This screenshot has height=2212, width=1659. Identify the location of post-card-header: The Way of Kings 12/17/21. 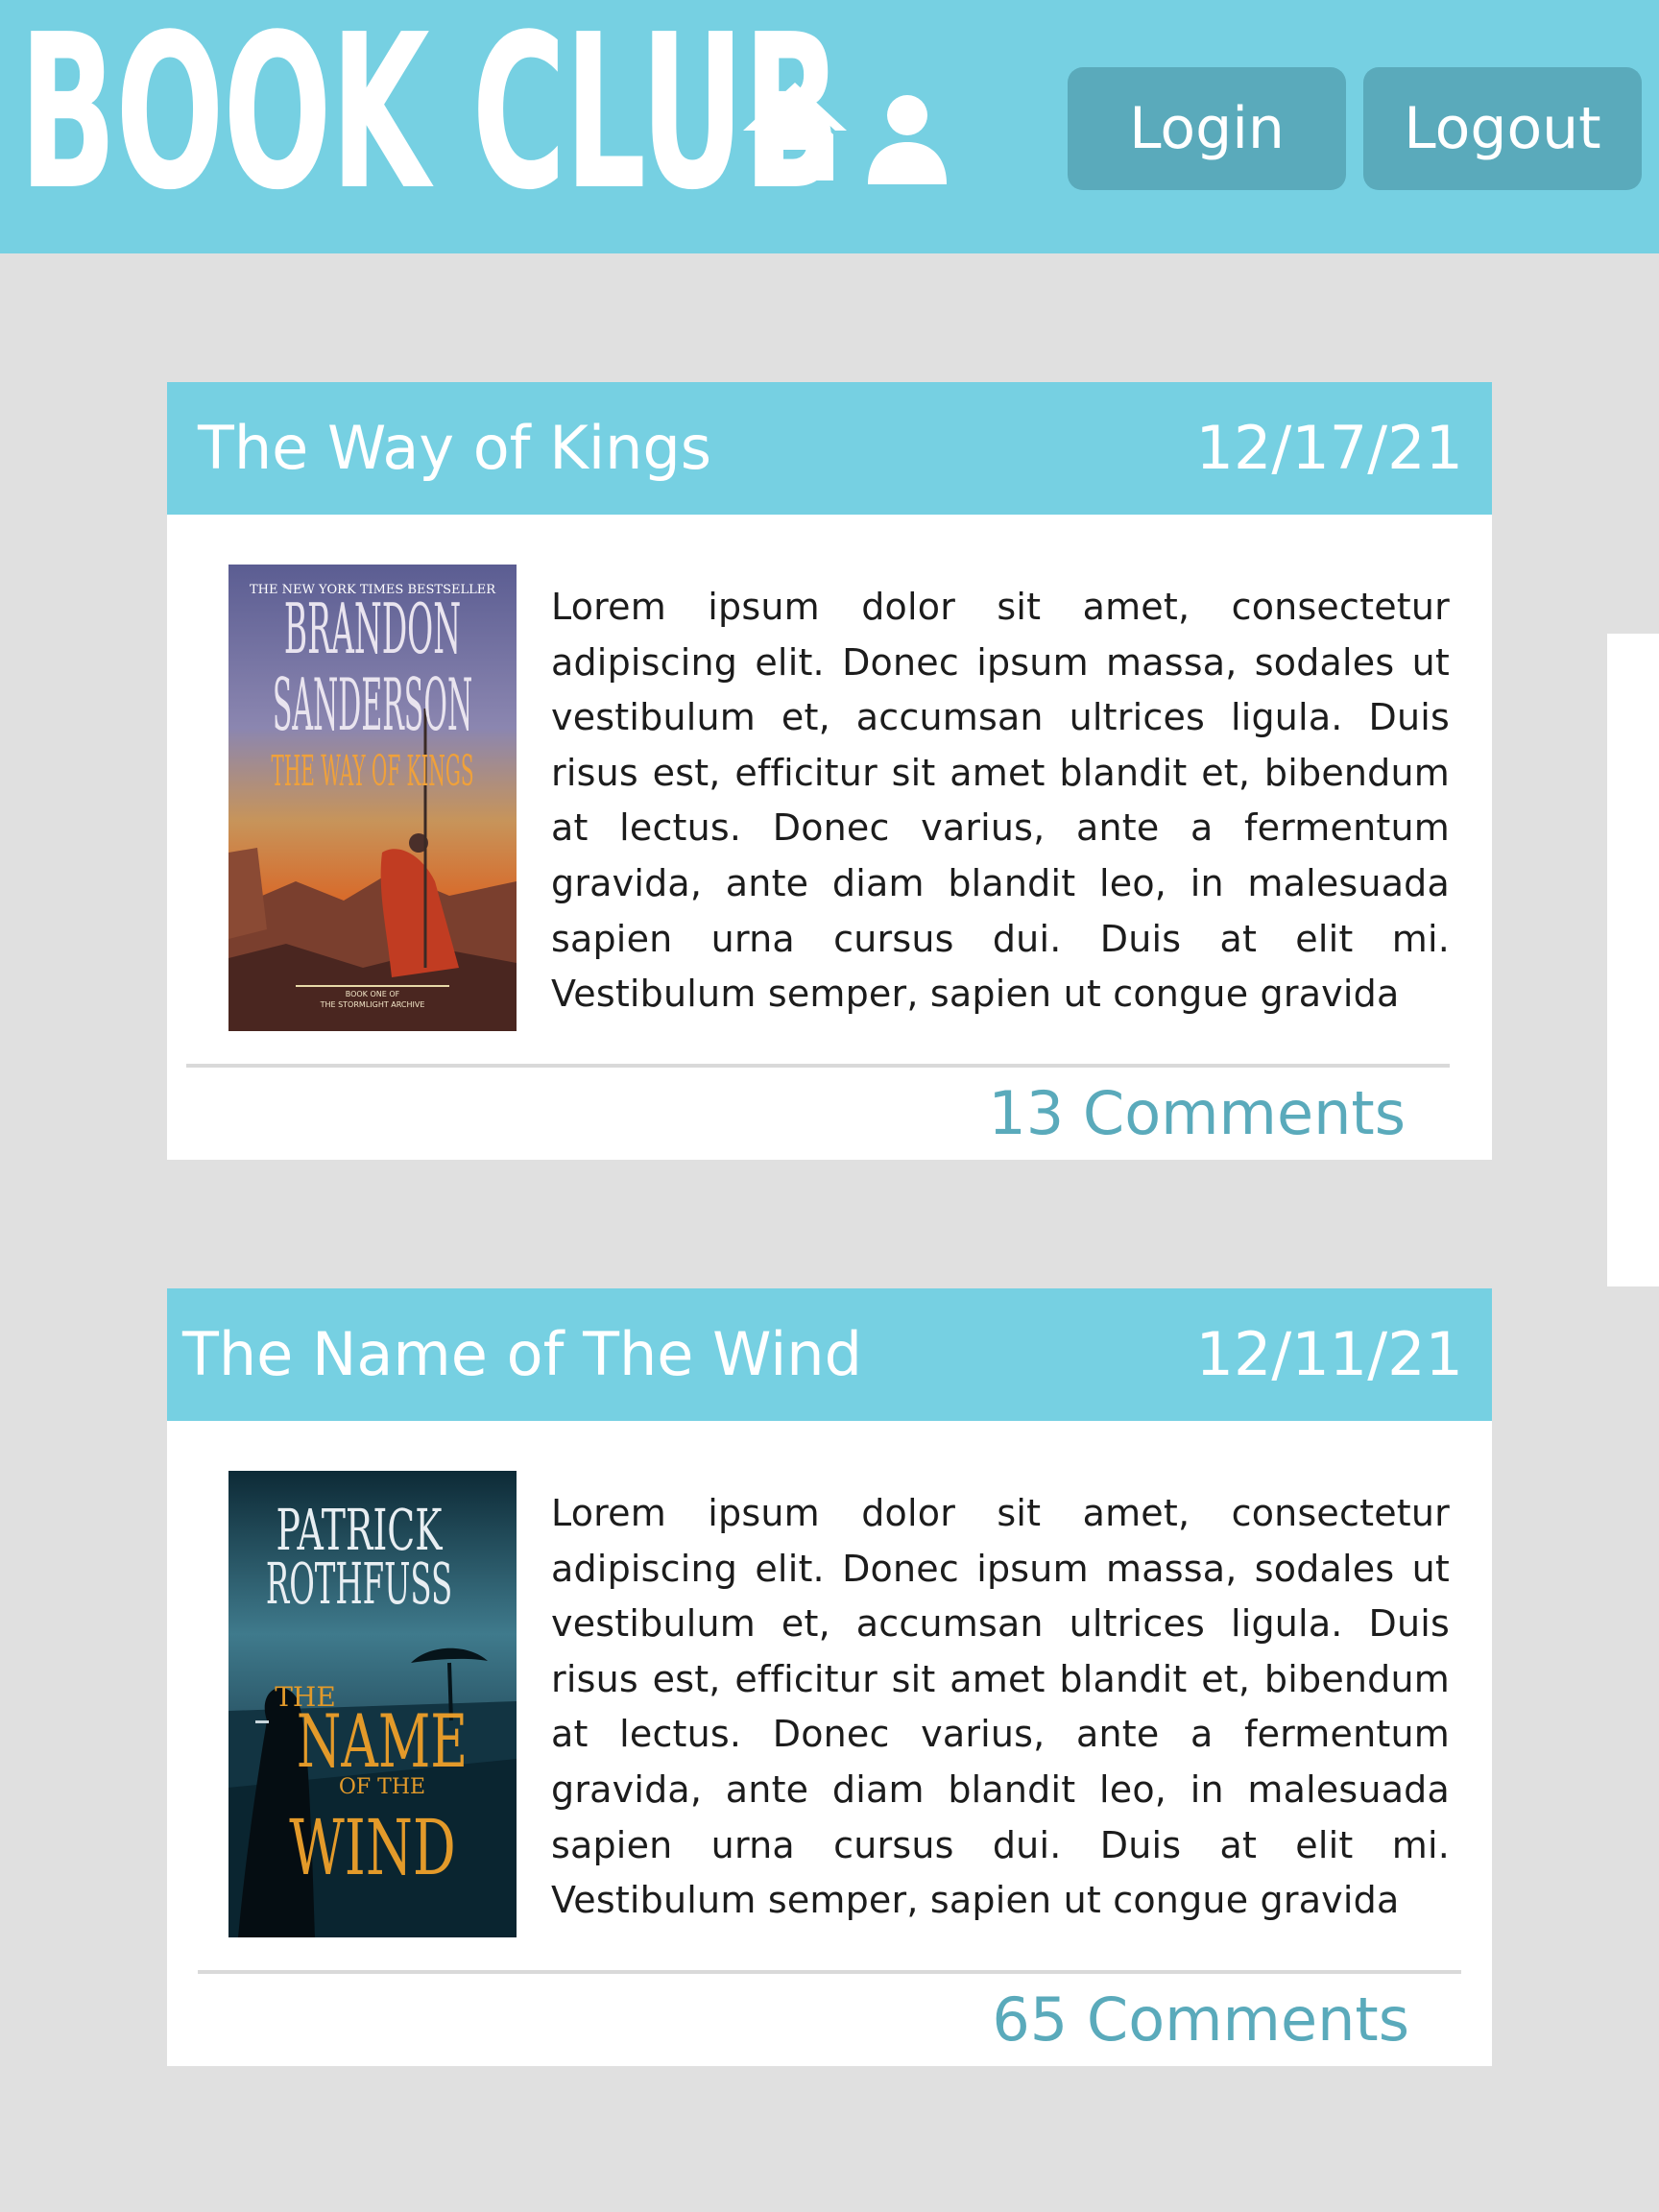
(829, 448).